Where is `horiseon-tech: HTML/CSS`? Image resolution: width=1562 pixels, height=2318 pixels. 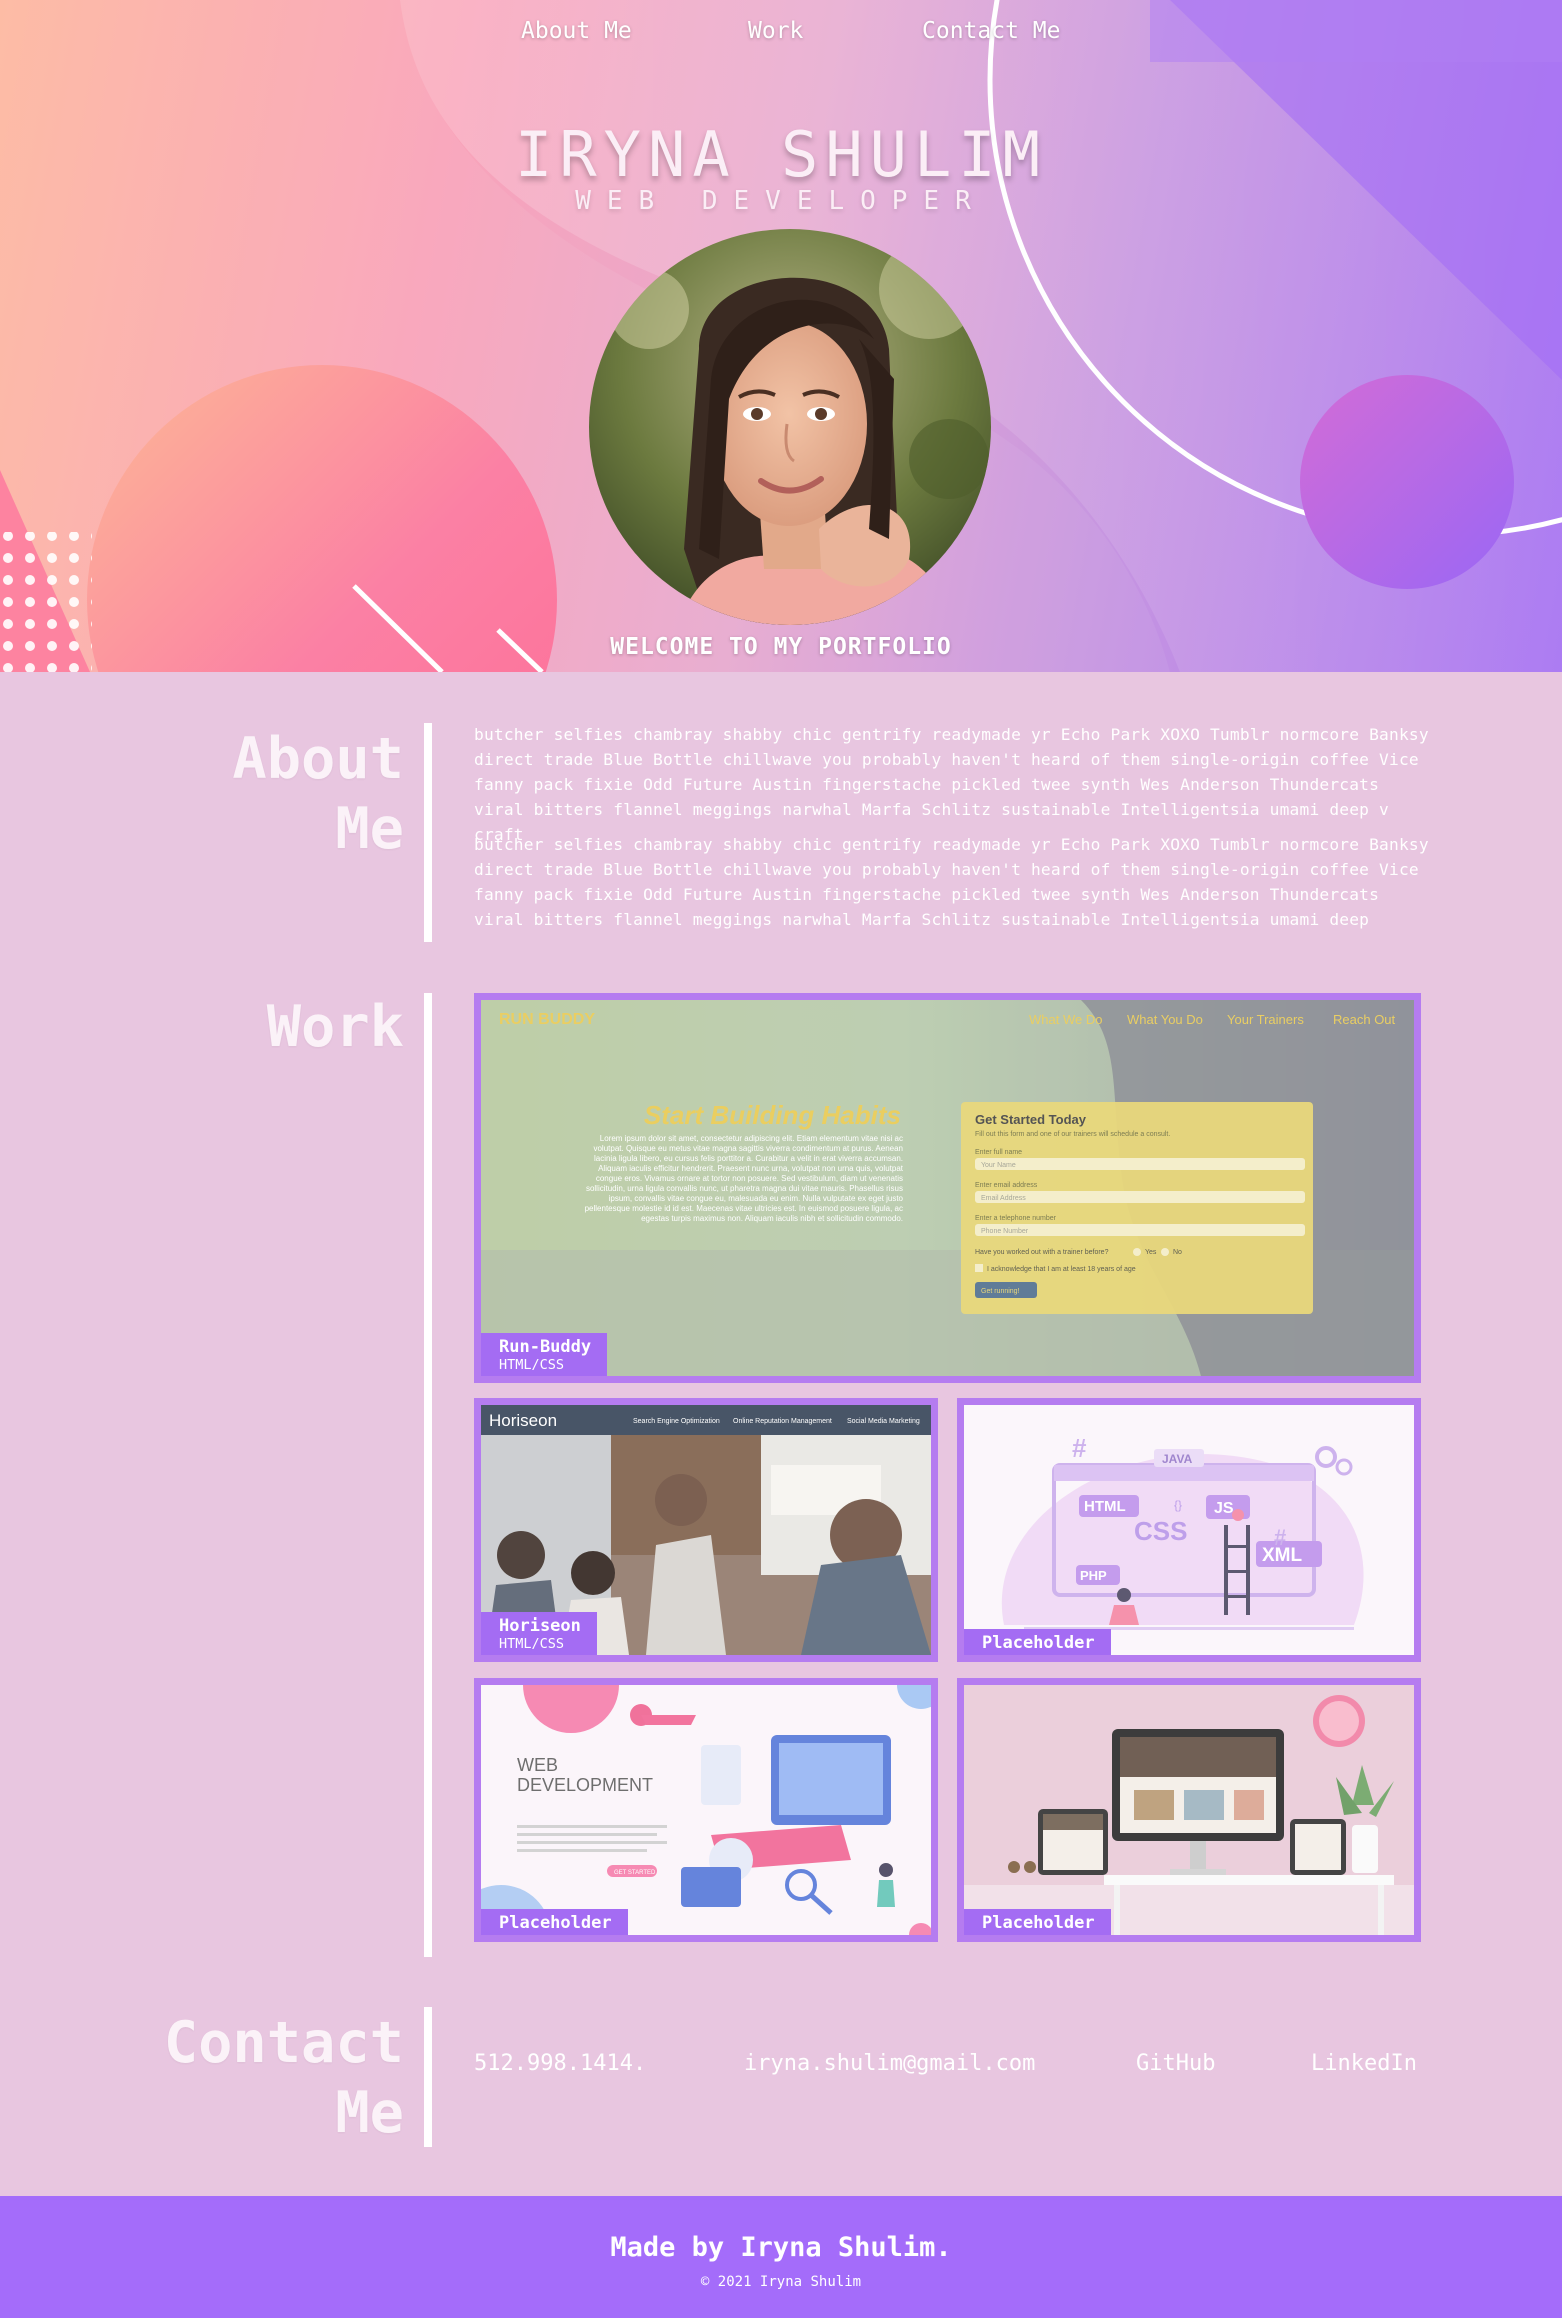
horiseon-tech: HTML/CSS is located at coordinates (532, 1644).